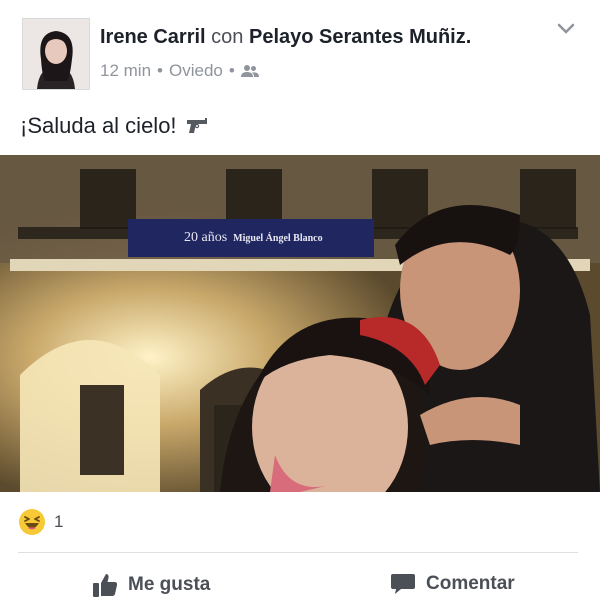 The height and width of the screenshot is (616, 600). What do you see at coordinates (32, 522) in the screenshot?
I see `haha-icon` at bounding box center [32, 522].